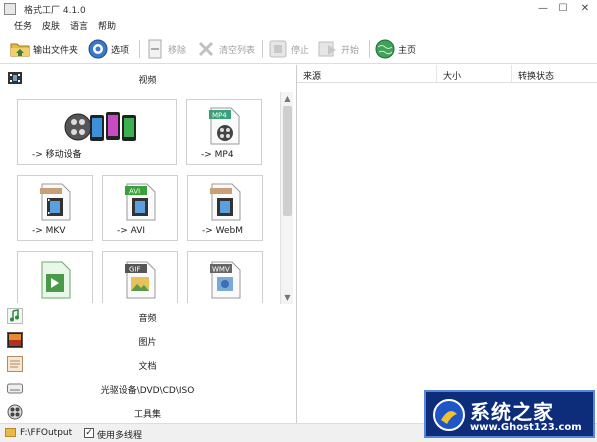 This screenshot has height=442, width=597. Describe the element at coordinates (350, 50) in the screenshot. I see `start-label: 开始` at that location.